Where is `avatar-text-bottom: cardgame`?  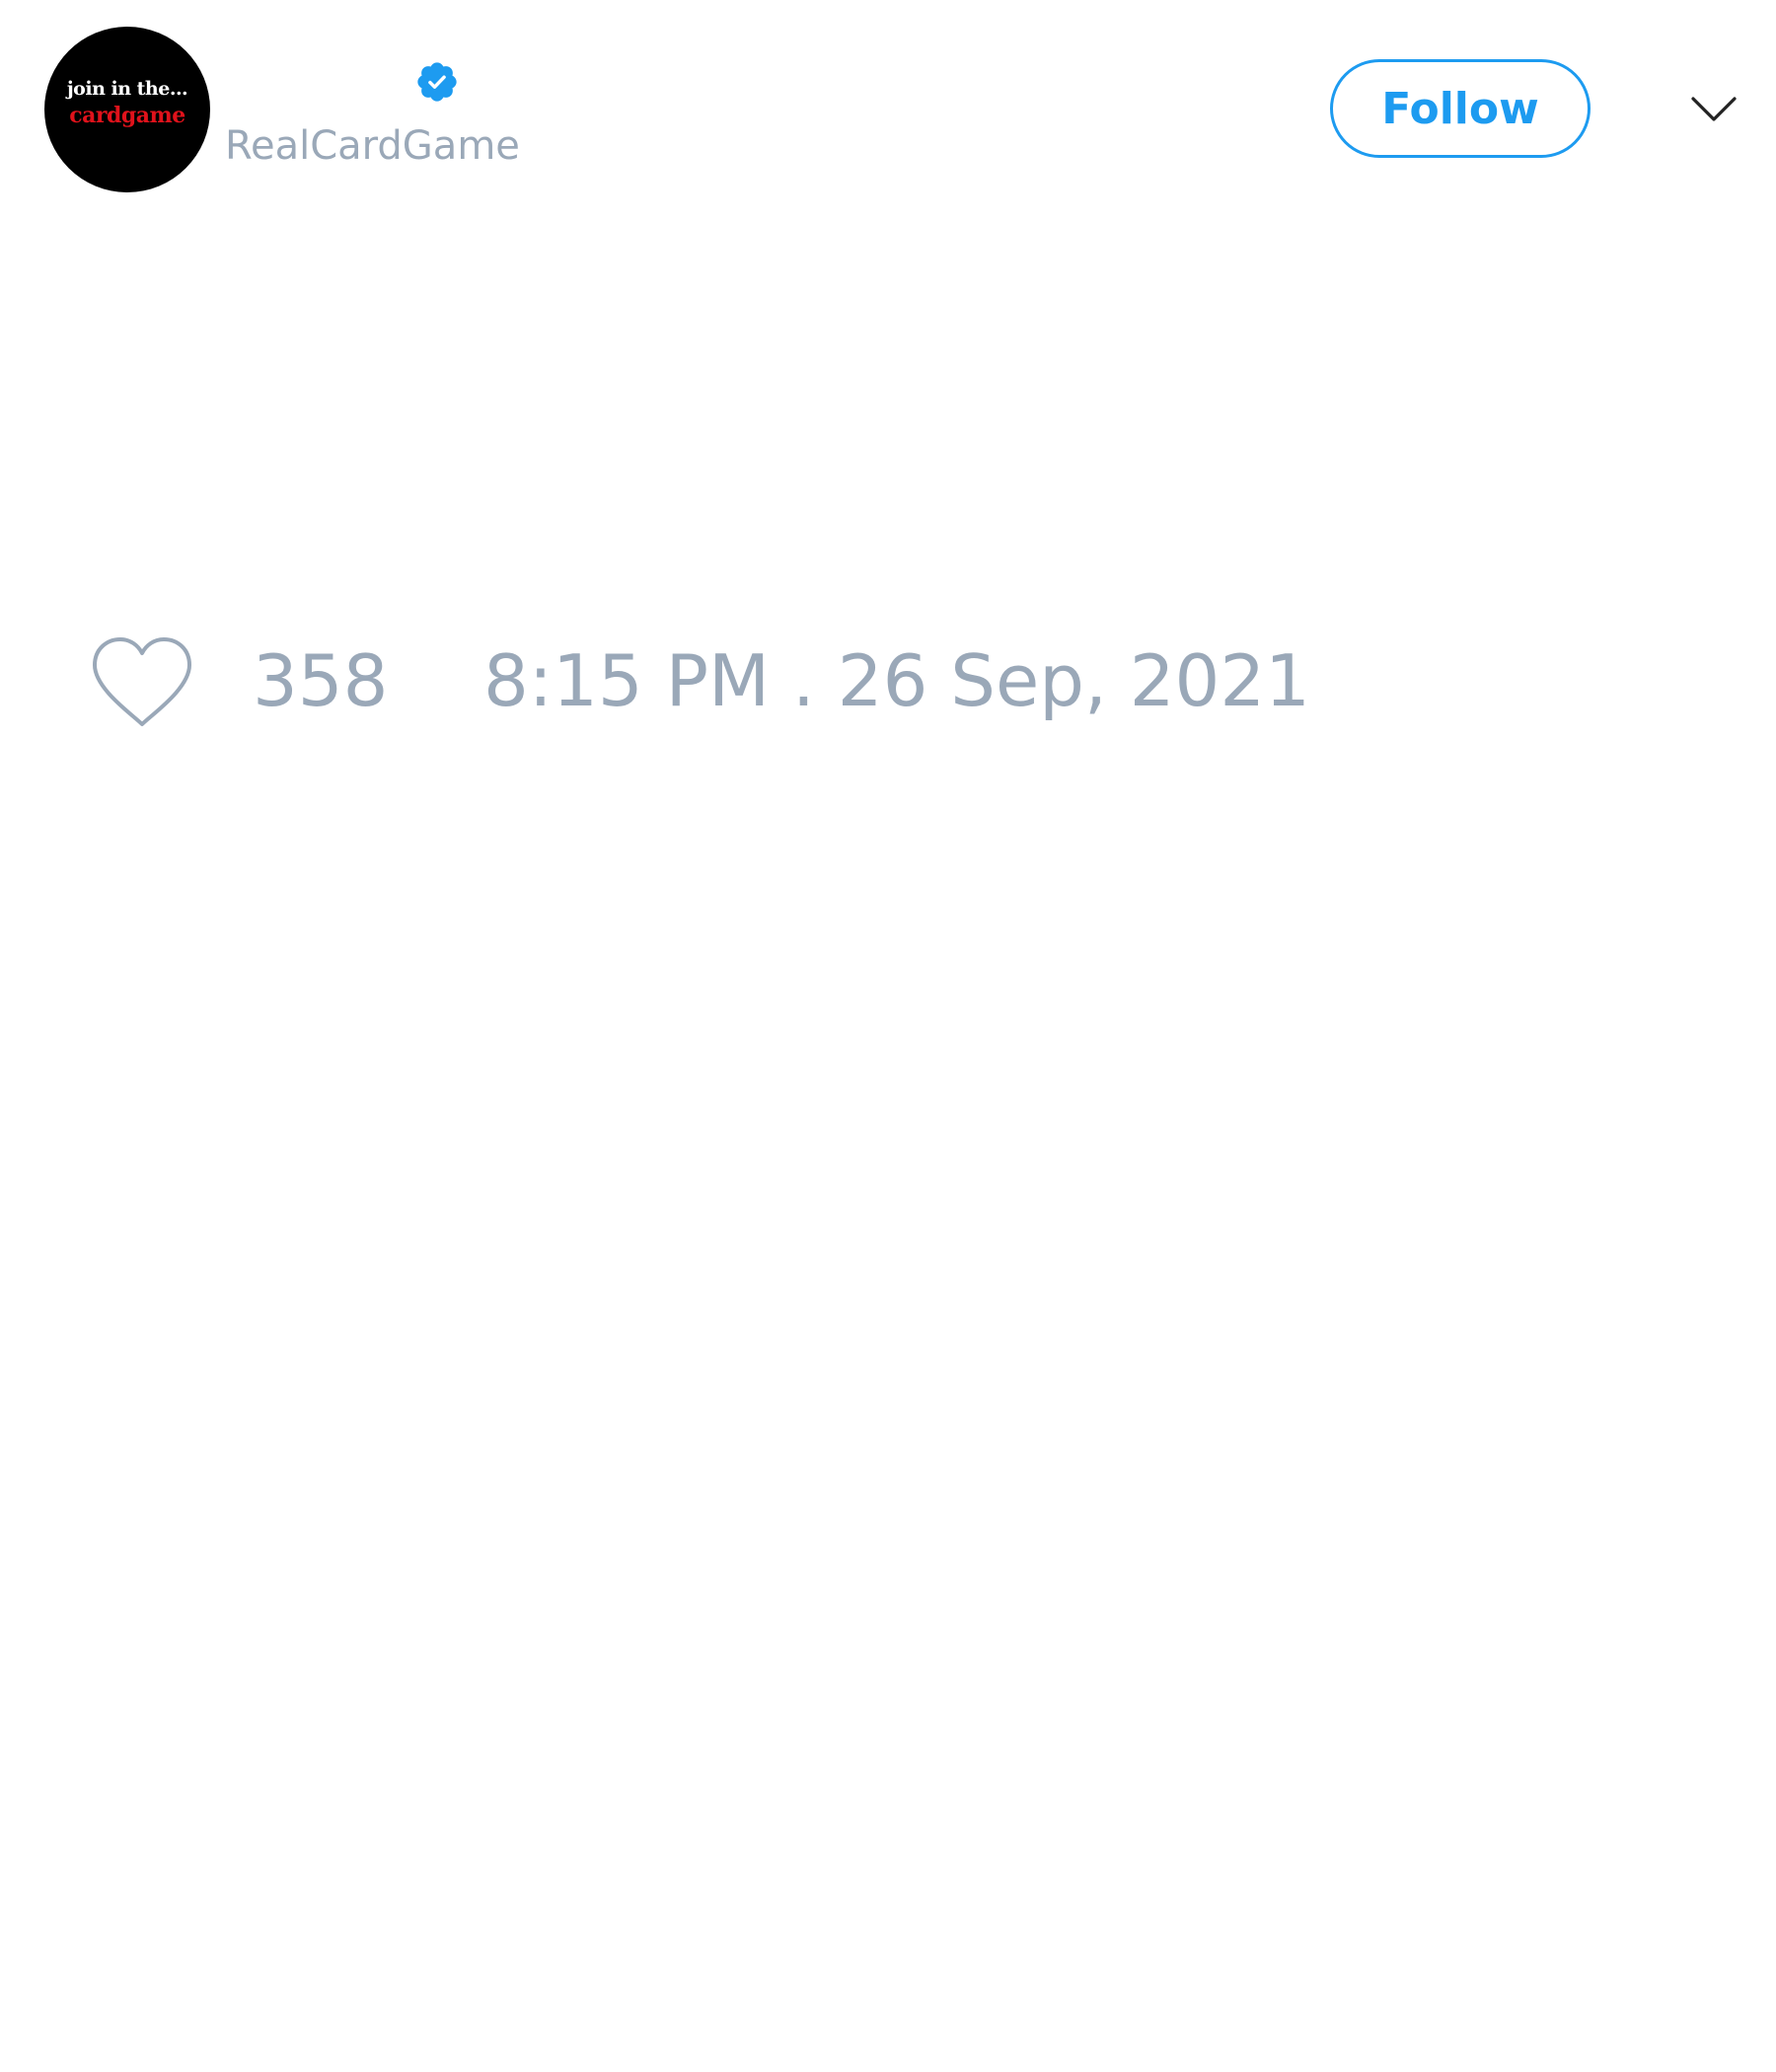
avatar-text-bottom: cardgame is located at coordinates (127, 116).